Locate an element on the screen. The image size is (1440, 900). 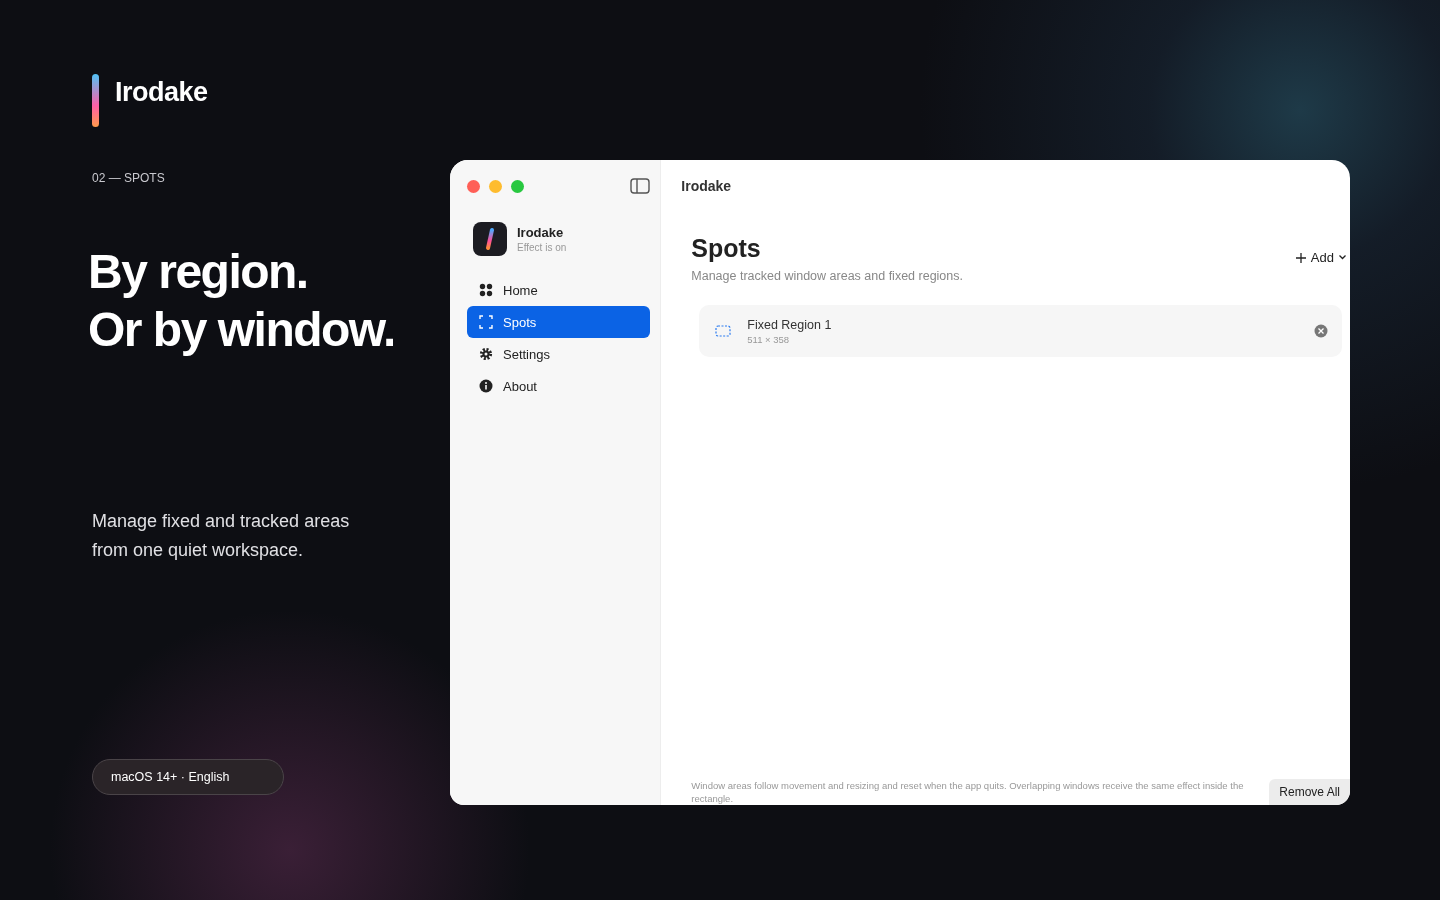
app-icon is located at coordinates (490, 239).